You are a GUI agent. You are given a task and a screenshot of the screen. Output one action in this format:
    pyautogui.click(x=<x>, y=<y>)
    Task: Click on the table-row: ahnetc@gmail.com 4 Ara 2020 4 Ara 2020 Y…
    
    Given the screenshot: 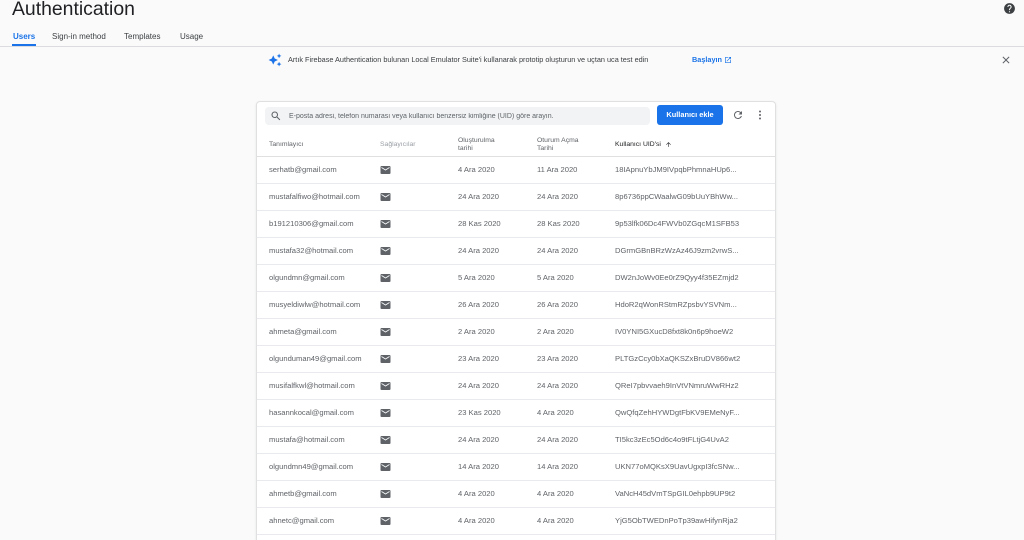 What is the action you would take?
    pyautogui.click(x=516, y=521)
    